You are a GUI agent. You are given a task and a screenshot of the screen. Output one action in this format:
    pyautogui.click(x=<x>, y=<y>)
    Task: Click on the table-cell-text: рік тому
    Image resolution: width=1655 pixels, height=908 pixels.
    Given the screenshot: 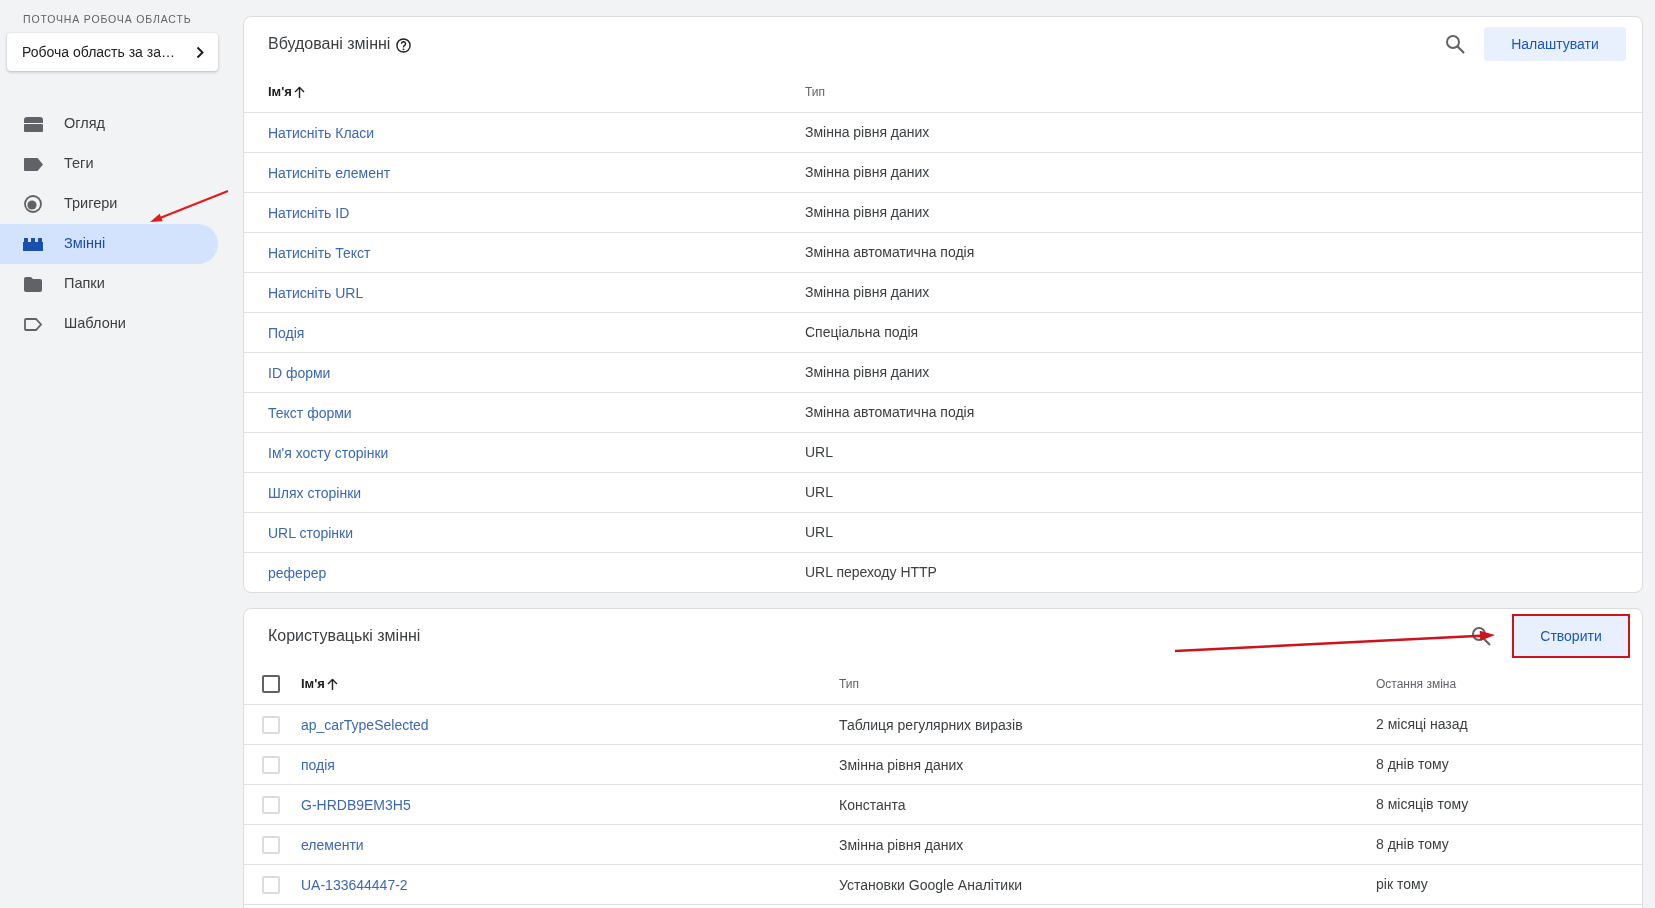 What is the action you would take?
    pyautogui.click(x=1402, y=884)
    